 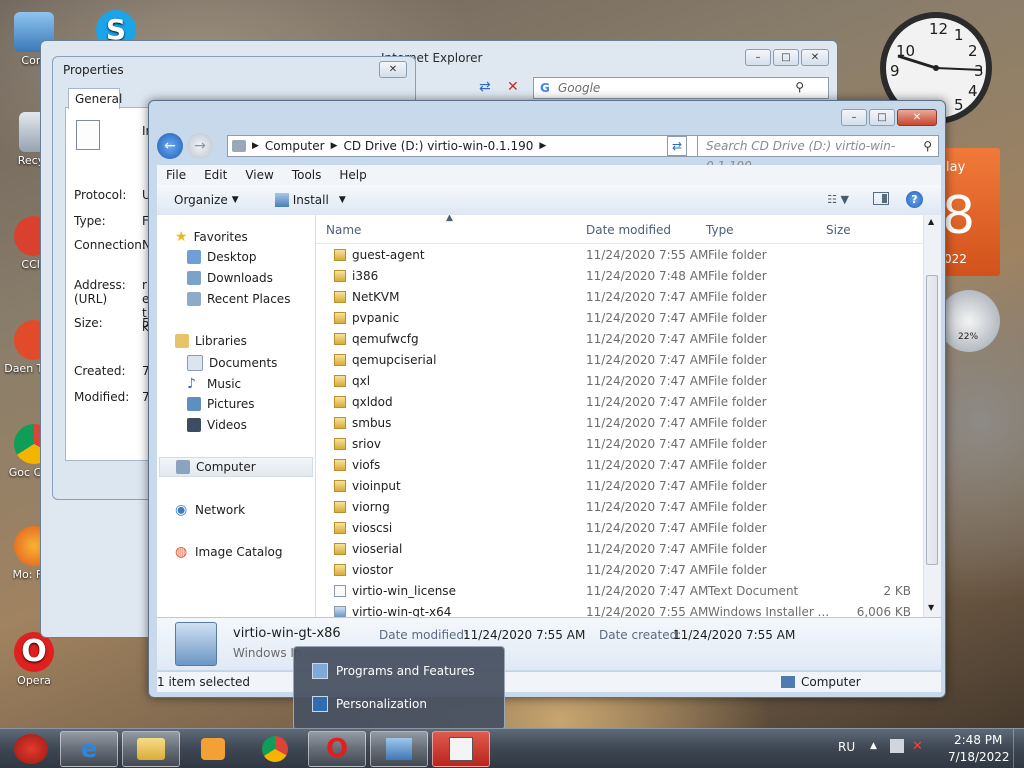 What do you see at coordinates (343, 230) in the screenshot?
I see `column-name: Name` at bounding box center [343, 230].